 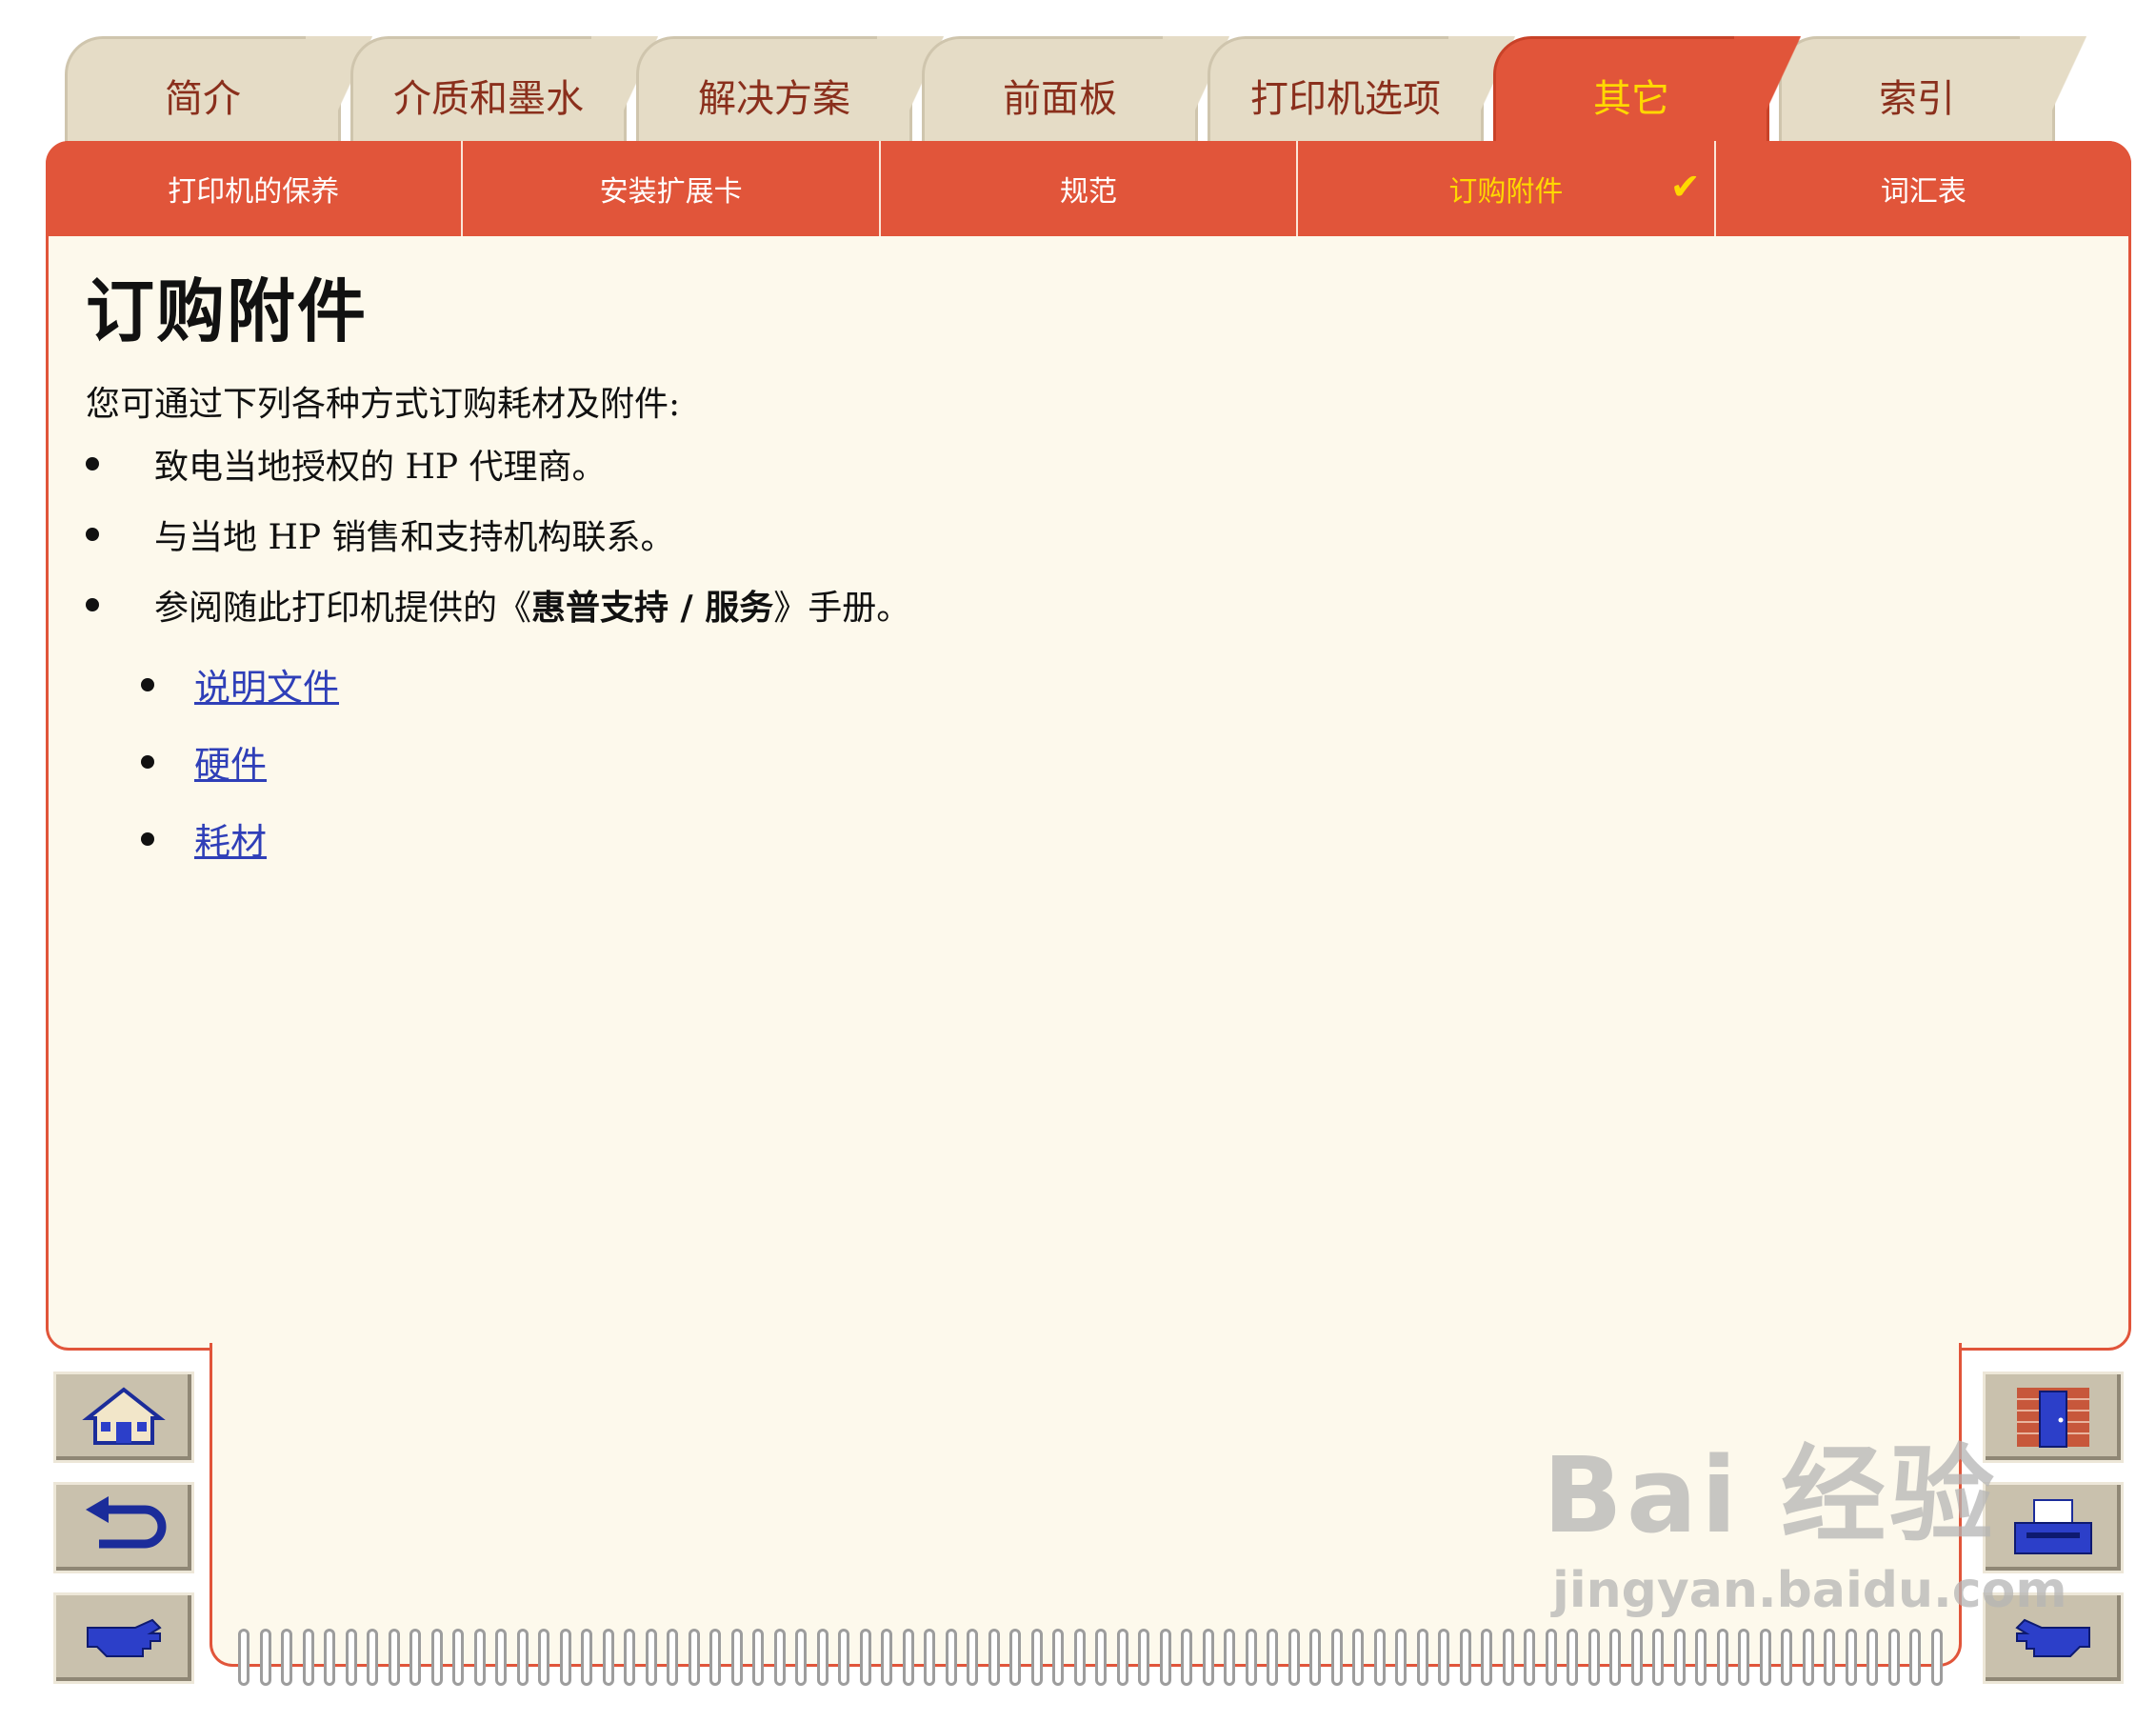 I want to click on subnav-glossary: 词汇表, so click(x=1924, y=188).